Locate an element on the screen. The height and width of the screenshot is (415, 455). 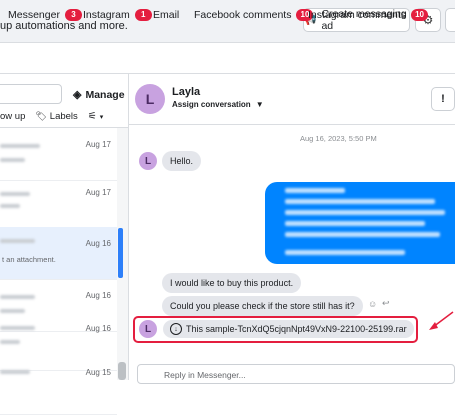
chevron-down-icon: ▾ is located at coordinates (102, 117).